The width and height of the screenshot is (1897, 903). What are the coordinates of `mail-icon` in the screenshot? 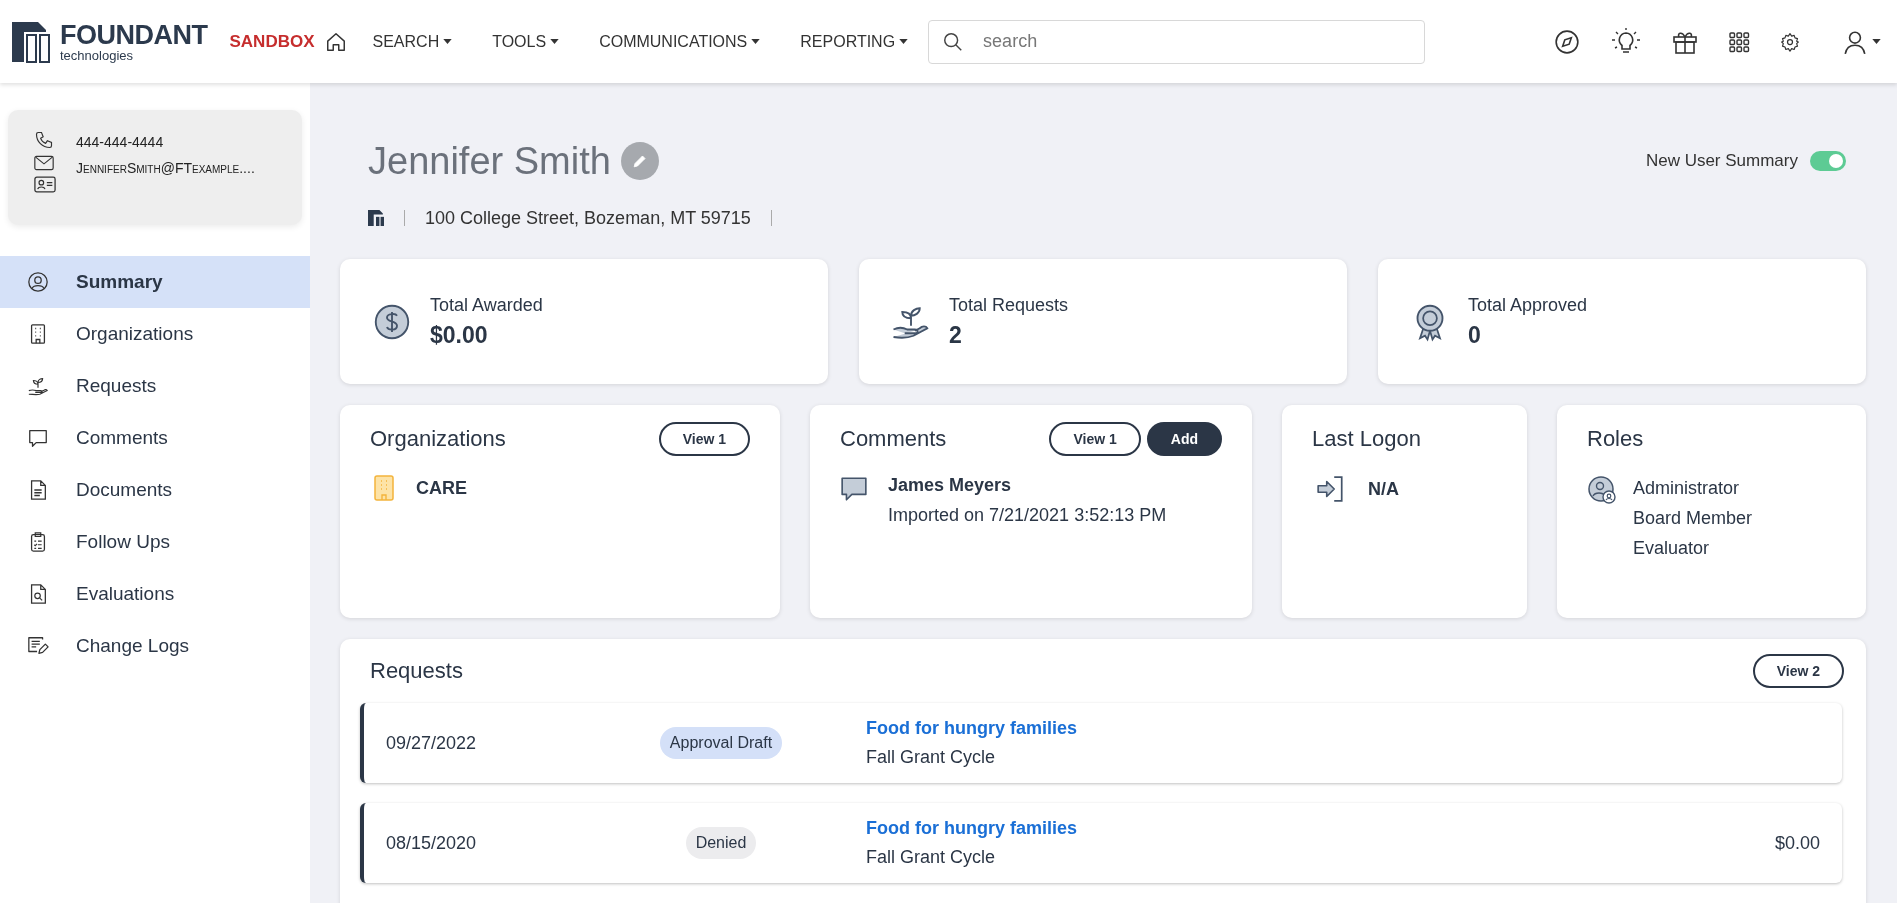 It's located at (44, 163).